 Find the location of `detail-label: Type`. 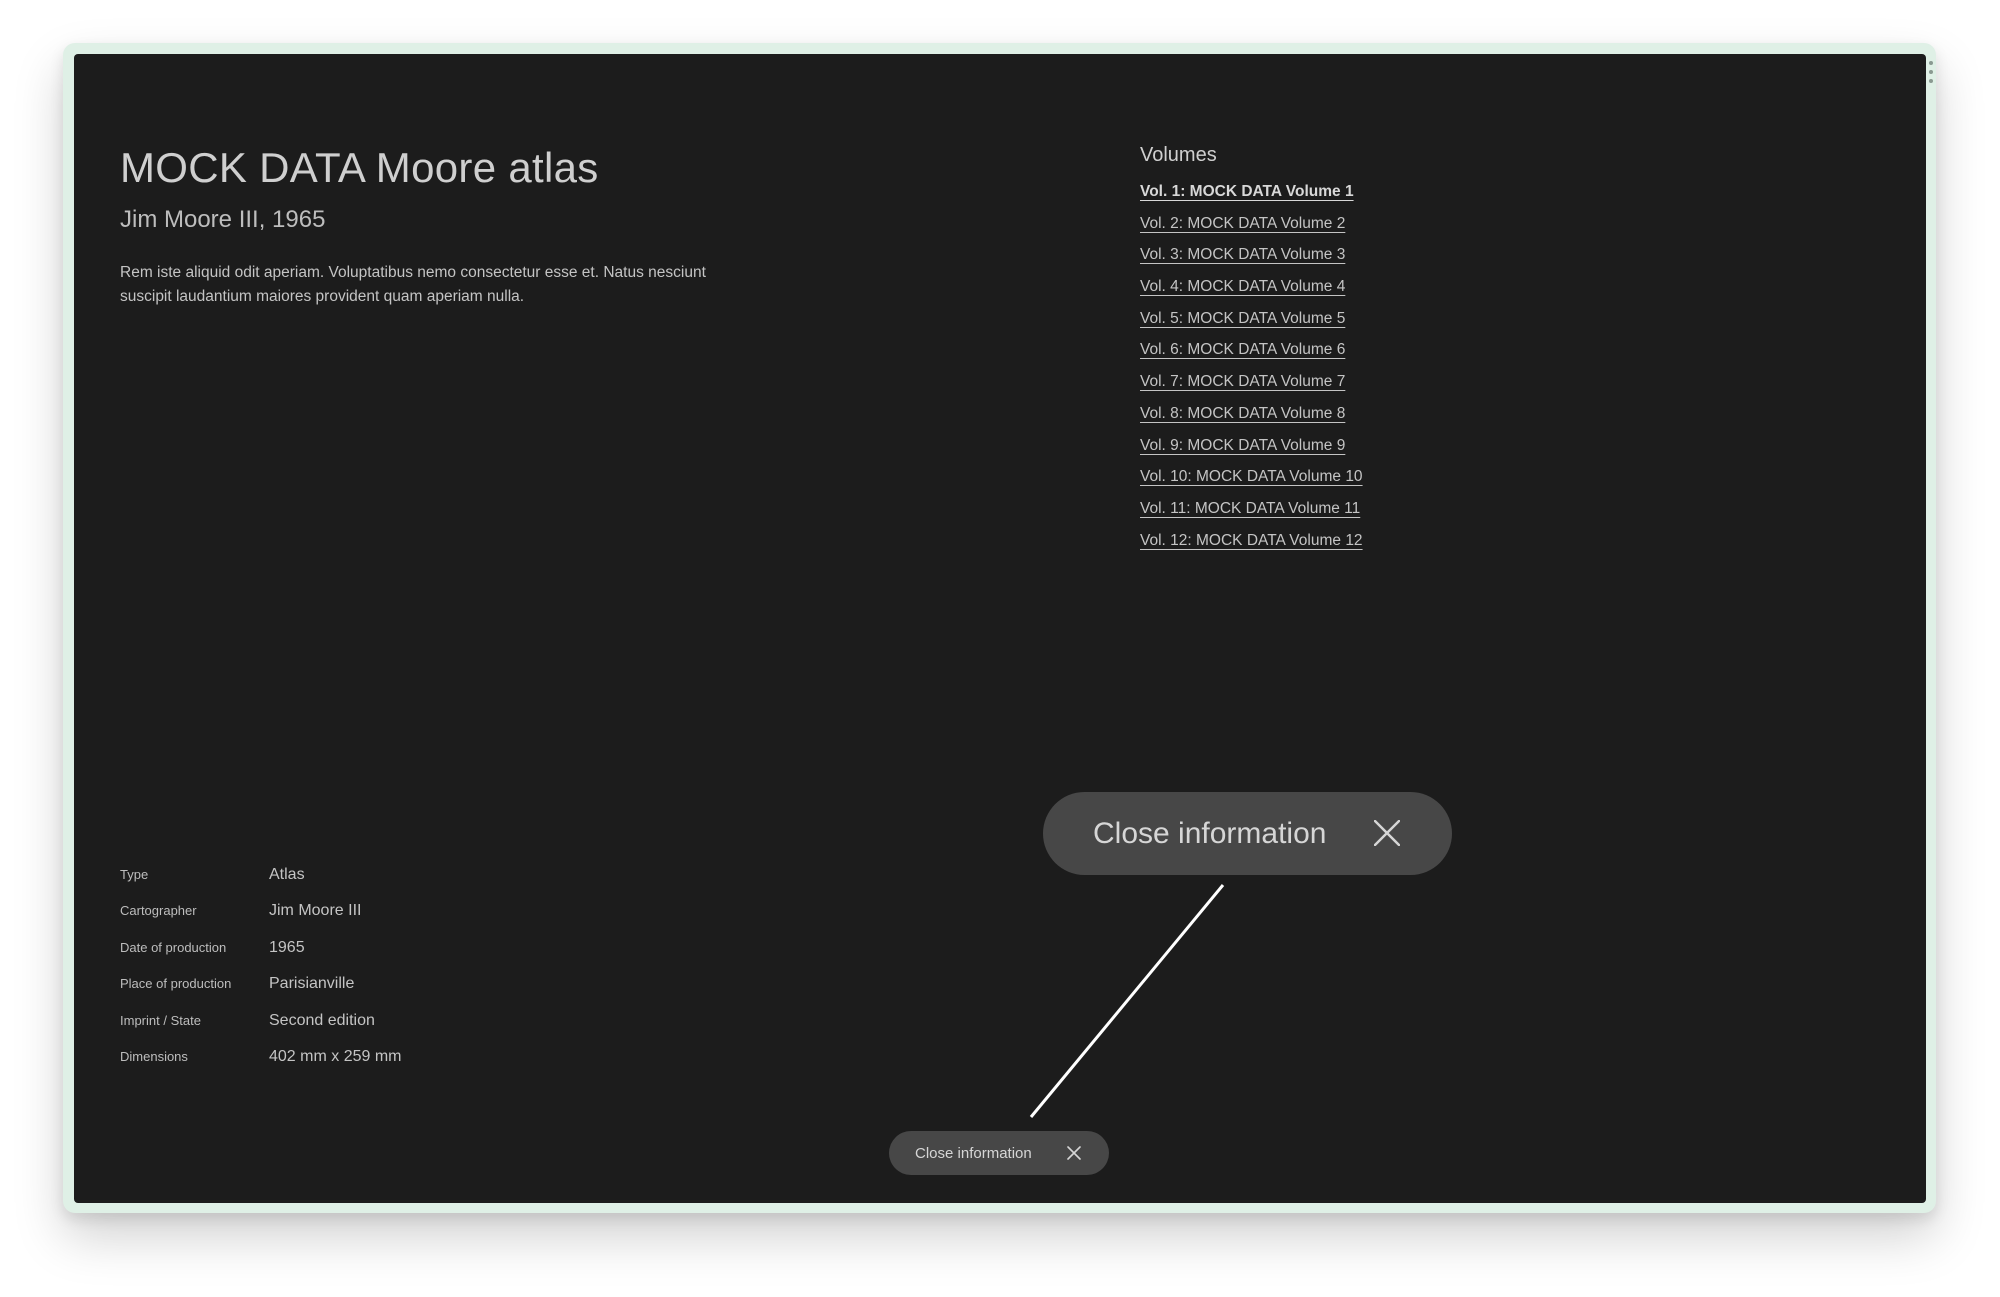

detail-label: Type is located at coordinates (134, 874).